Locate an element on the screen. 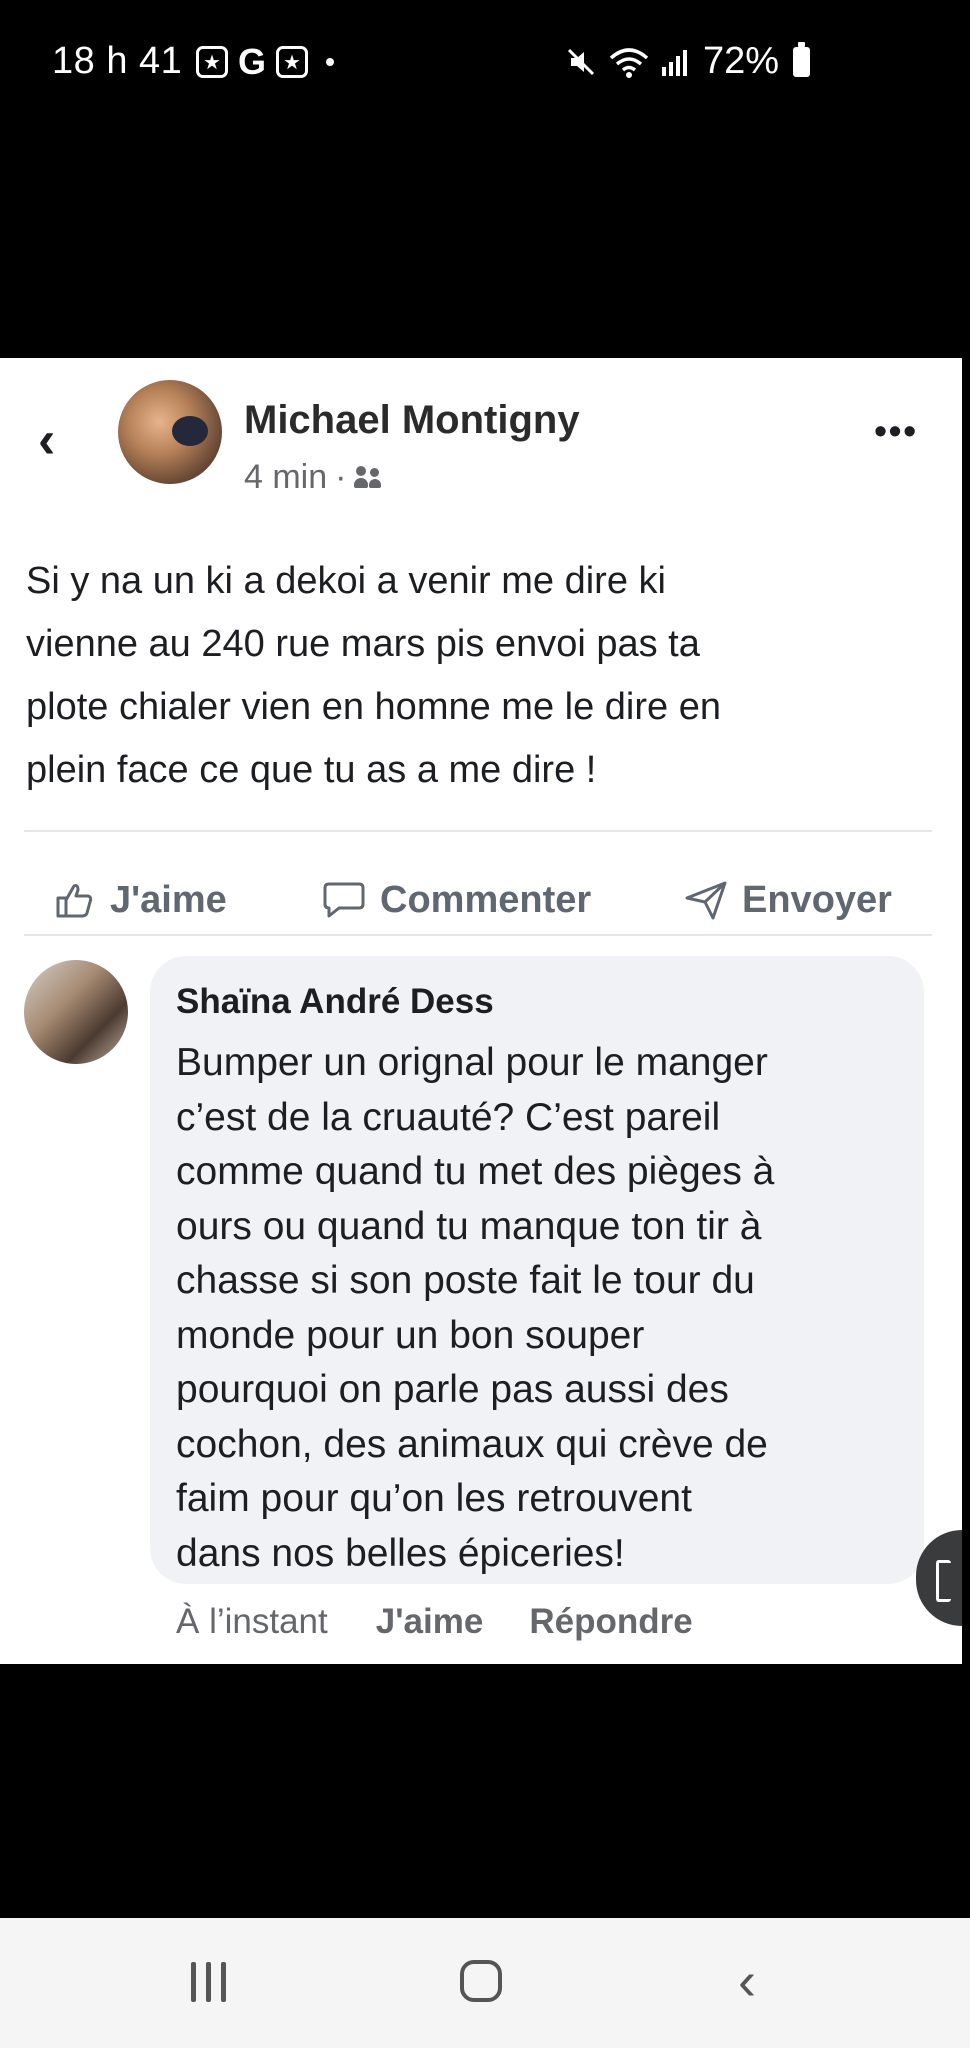  comment-author-name: Shaïna André Dess is located at coordinates (335, 1002).